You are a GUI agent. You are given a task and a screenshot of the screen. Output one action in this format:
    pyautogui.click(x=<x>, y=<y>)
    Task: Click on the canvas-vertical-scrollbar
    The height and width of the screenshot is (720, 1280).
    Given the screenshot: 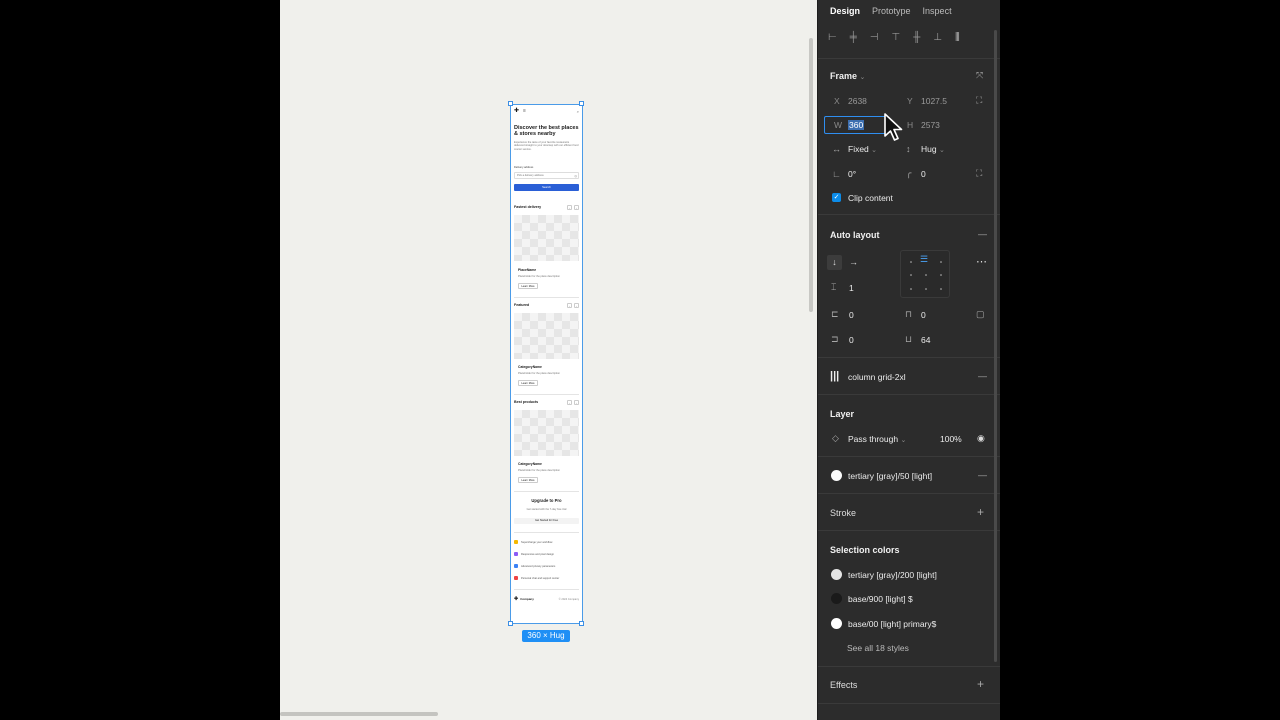 What is the action you would take?
    pyautogui.click(x=811, y=175)
    